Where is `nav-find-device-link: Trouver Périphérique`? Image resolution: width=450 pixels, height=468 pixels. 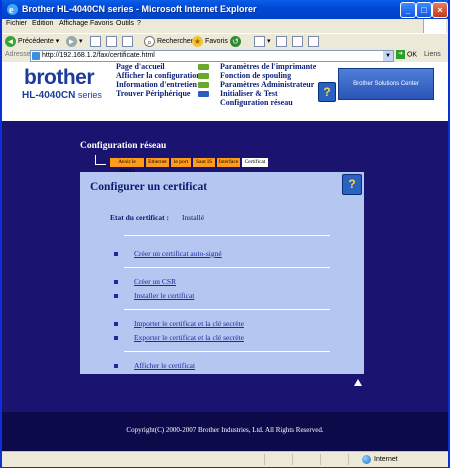
nav-find-device-link: Trouver Périphérique is located at coordinates (158, 93).